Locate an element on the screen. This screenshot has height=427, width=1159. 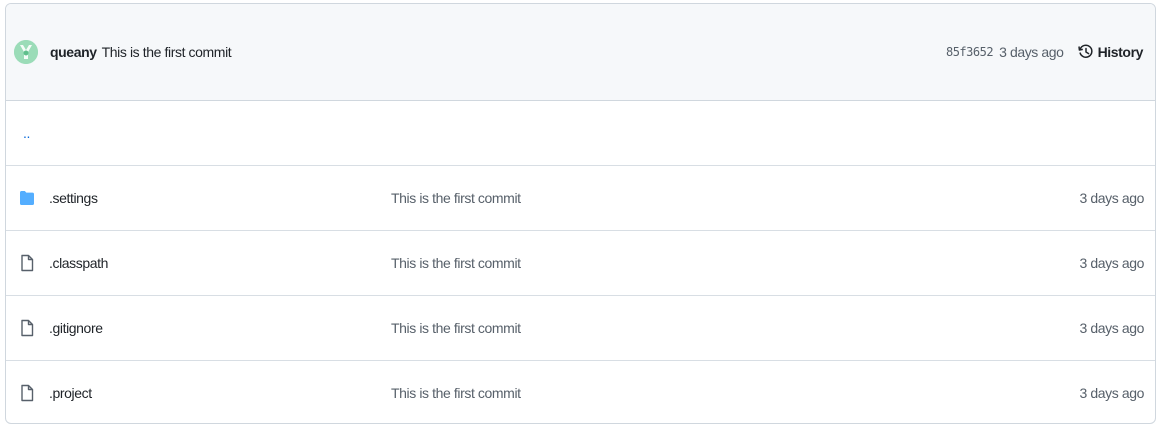
parent-directory-link: .. is located at coordinates (26, 133).